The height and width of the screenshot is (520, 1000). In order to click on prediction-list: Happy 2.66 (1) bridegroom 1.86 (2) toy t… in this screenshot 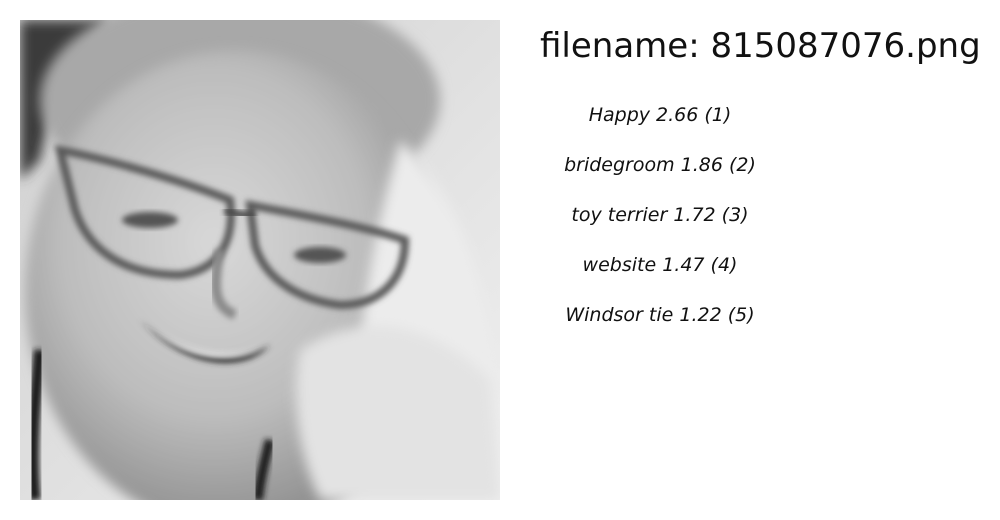, I will do `click(660, 225)`.